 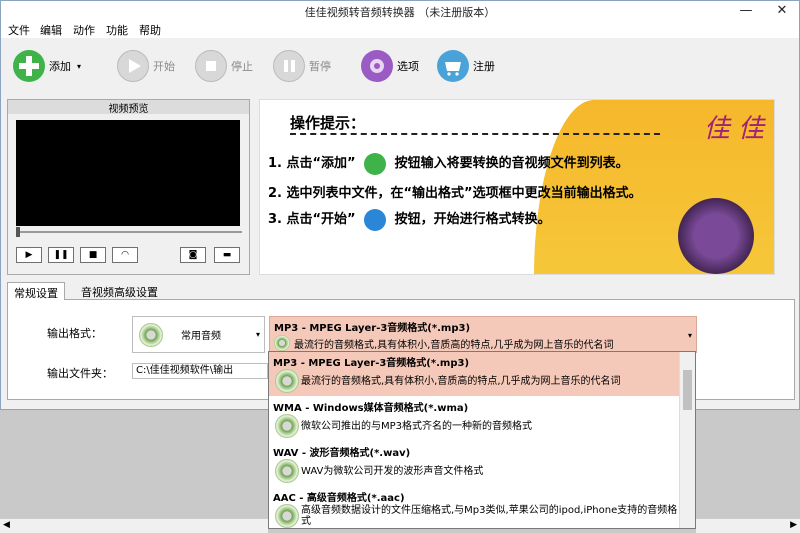 What do you see at coordinates (448, 163) in the screenshot?
I see `tip-line-1: 1. 点击“添加” 按钮输入将要转换的音视频文件到列表。` at bounding box center [448, 163].